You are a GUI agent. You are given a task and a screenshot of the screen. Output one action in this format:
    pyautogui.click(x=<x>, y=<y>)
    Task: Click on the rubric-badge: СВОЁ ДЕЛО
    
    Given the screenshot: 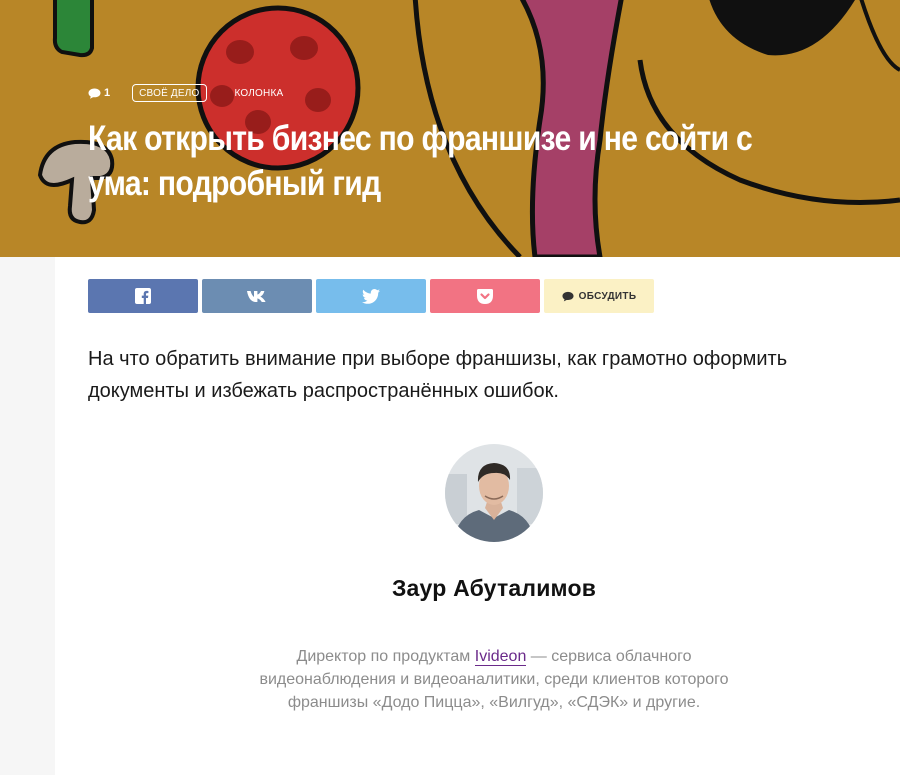 What is the action you would take?
    pyautogui.click(x=169, y=93)
    